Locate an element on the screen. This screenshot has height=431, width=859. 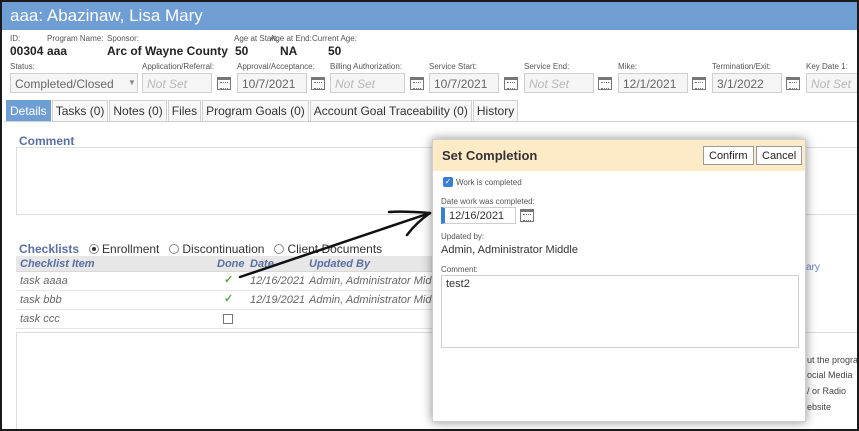
background-text: ocial Media is located at coordinates (830, 375).